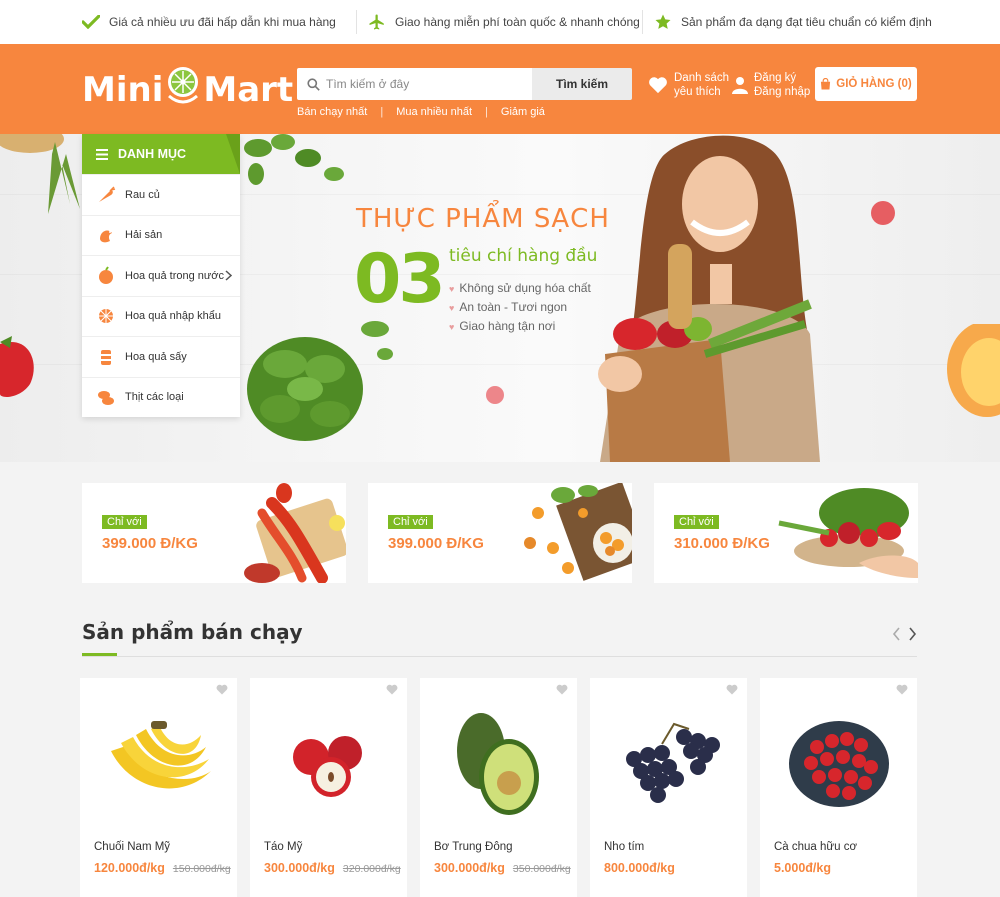 Image resolution: width=1000 pixels, height=897 pixels. Describe the element at coordinates (582, 84) in the screenshot. I see `search-button: Tìm kiếm` at that location.